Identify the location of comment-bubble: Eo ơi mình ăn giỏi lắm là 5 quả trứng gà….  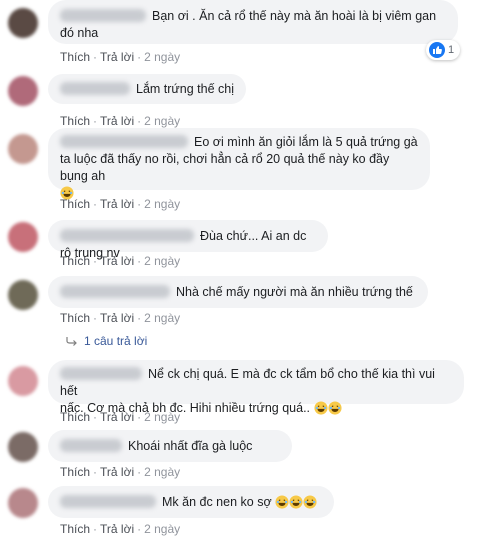
(239, 164).